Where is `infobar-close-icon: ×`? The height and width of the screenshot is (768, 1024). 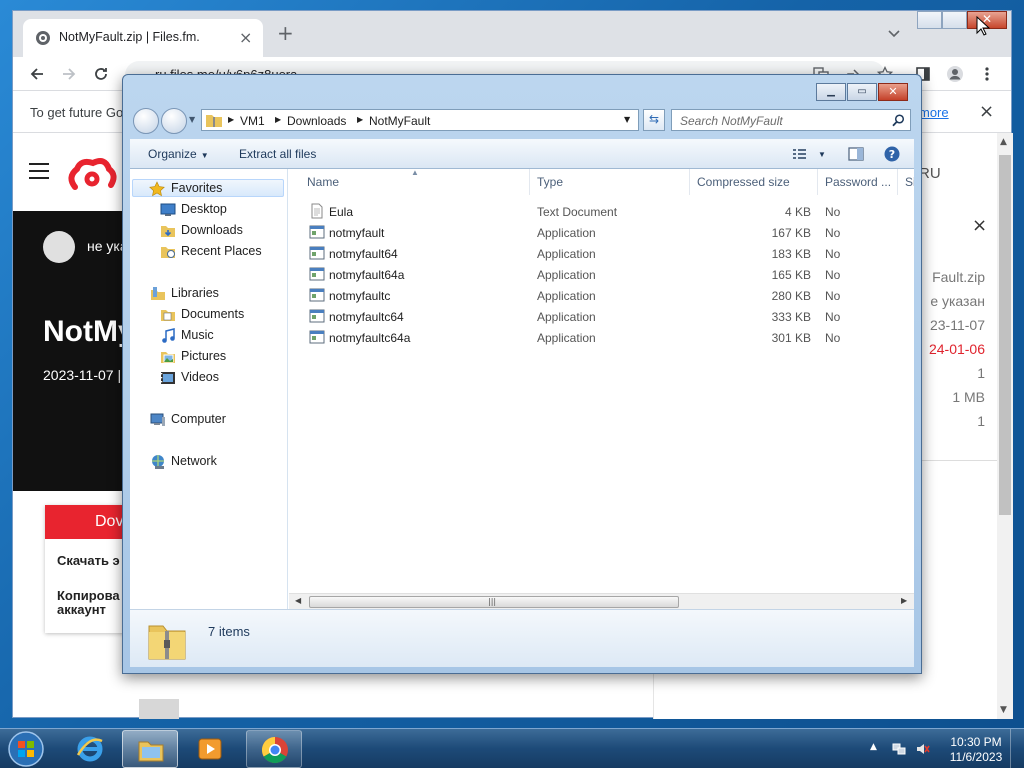 infobar-close-icon: × is located at coordinates (986, 111).